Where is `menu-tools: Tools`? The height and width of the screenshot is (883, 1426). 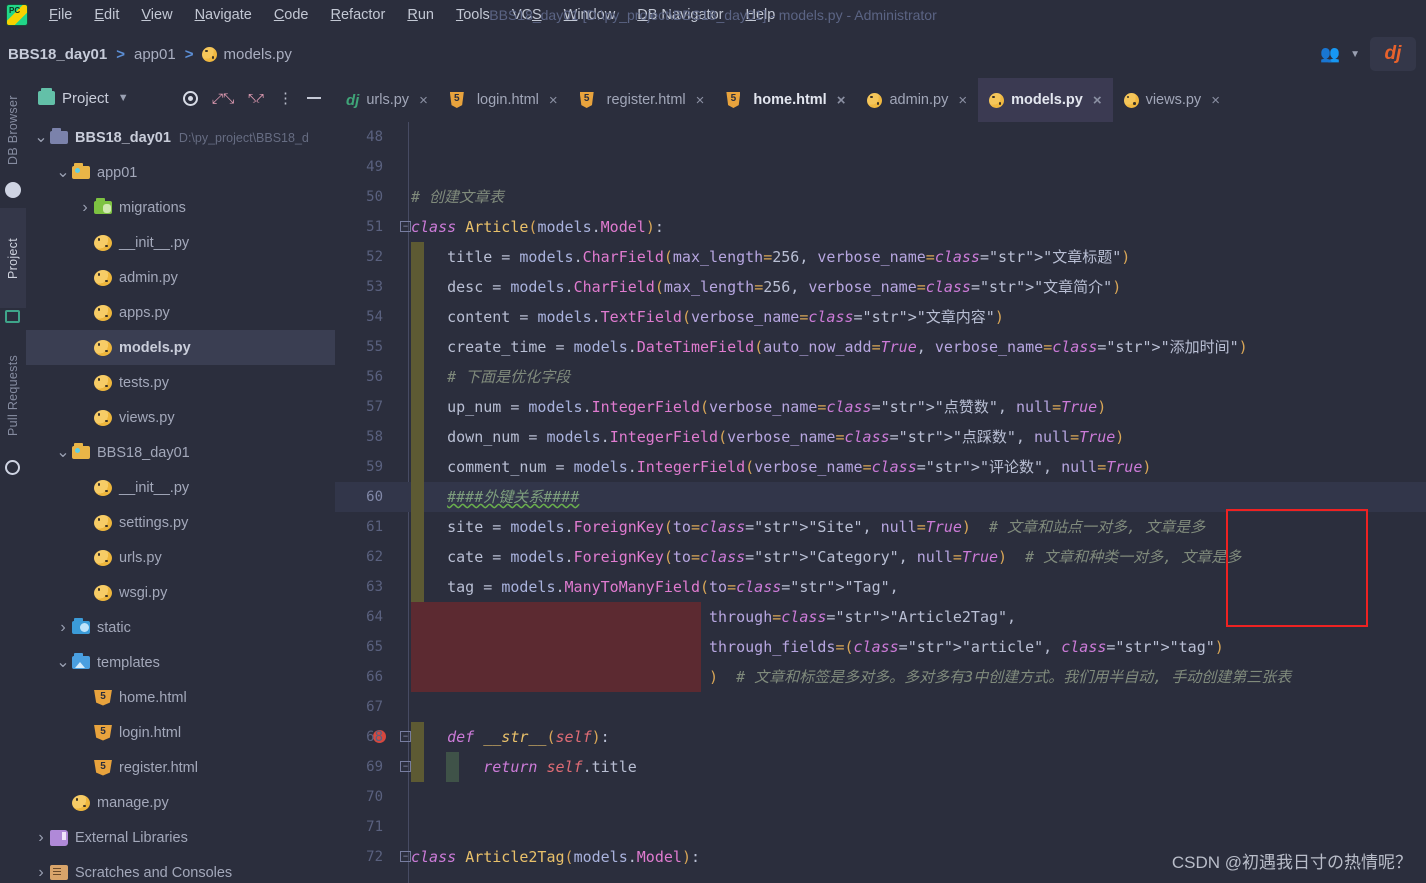 menu-tools: Tools is located at coordinates (473, 15).